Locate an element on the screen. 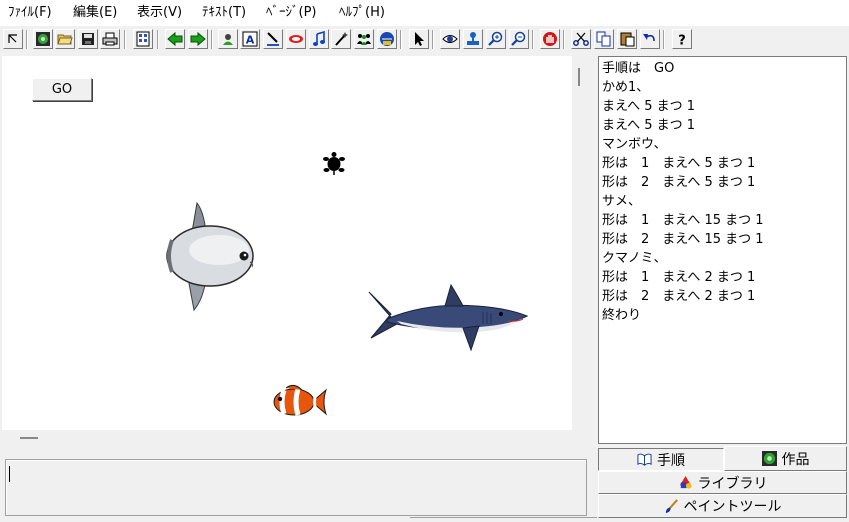 Image resolution: width=849 pixels, height=522 pixels. tab-procedure: 手順 is located at coordinates (661, 459).